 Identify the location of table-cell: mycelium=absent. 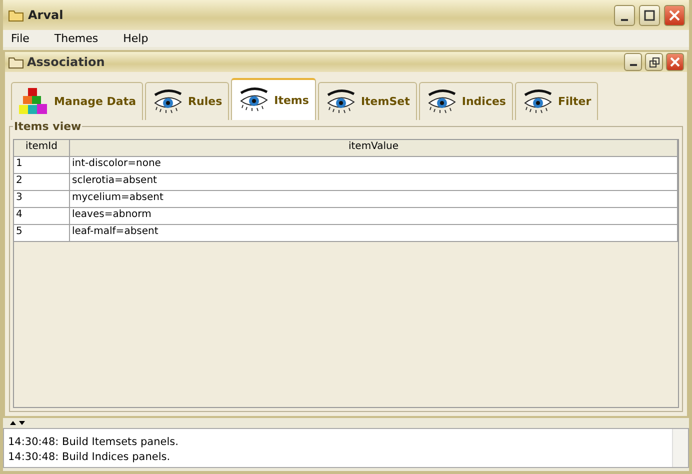
(374, 199).